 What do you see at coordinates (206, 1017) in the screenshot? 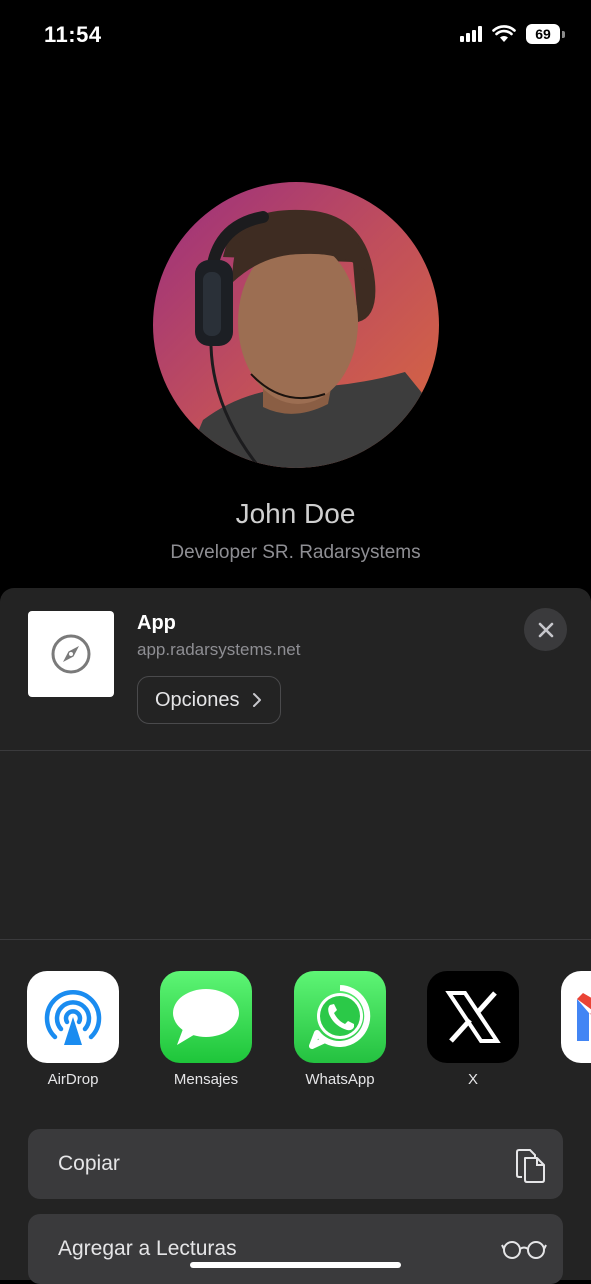
I see `messages-icon` at bounding box center [206, 1017].